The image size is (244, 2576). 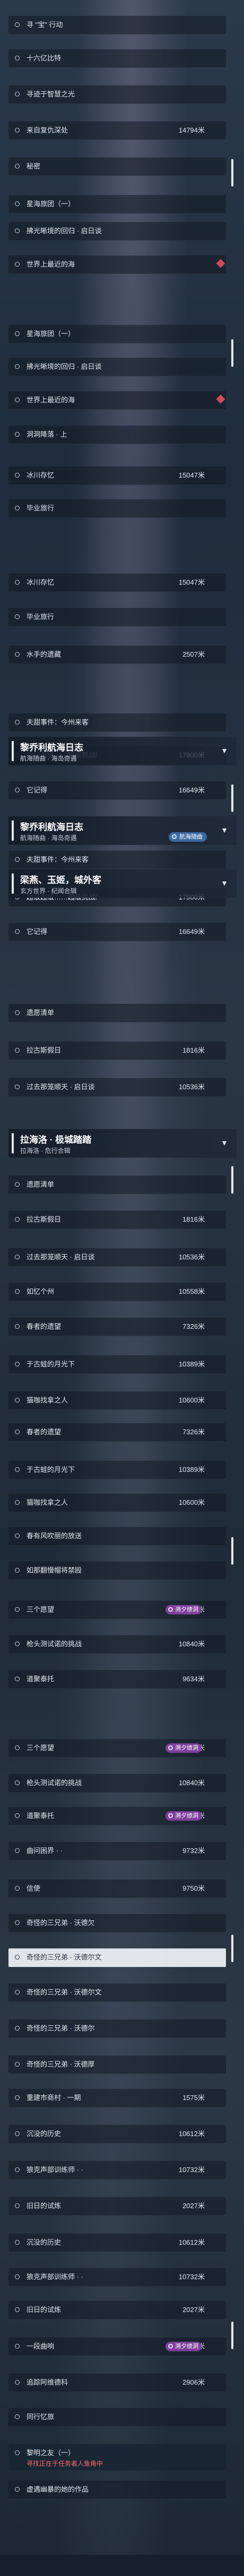 I want to click on quest-title: 沉没的历史, so click(x=45, y=2242).